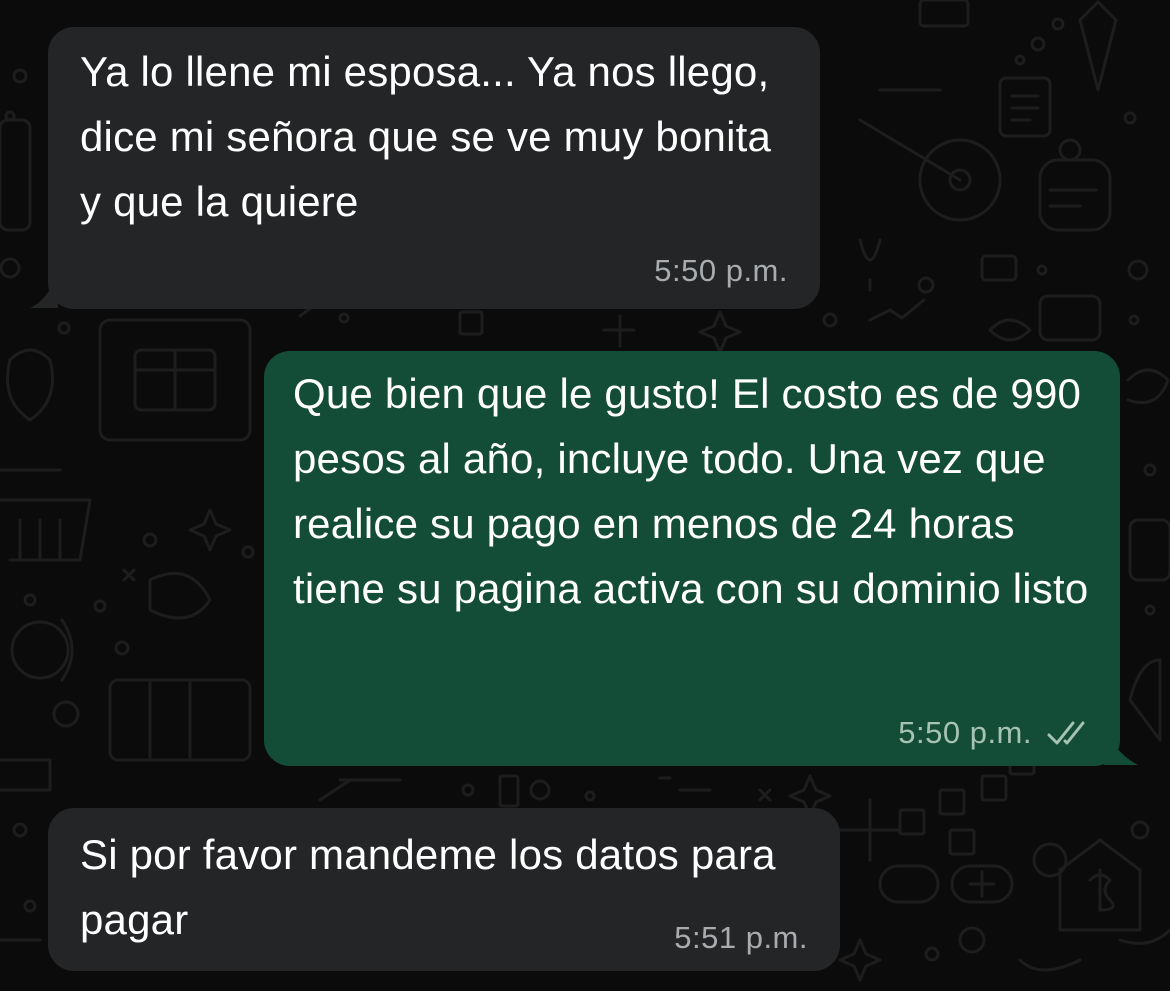 The height and width of the screenshot is (991, 1170). I want to click on double-check-icon, so click(1066, 733).